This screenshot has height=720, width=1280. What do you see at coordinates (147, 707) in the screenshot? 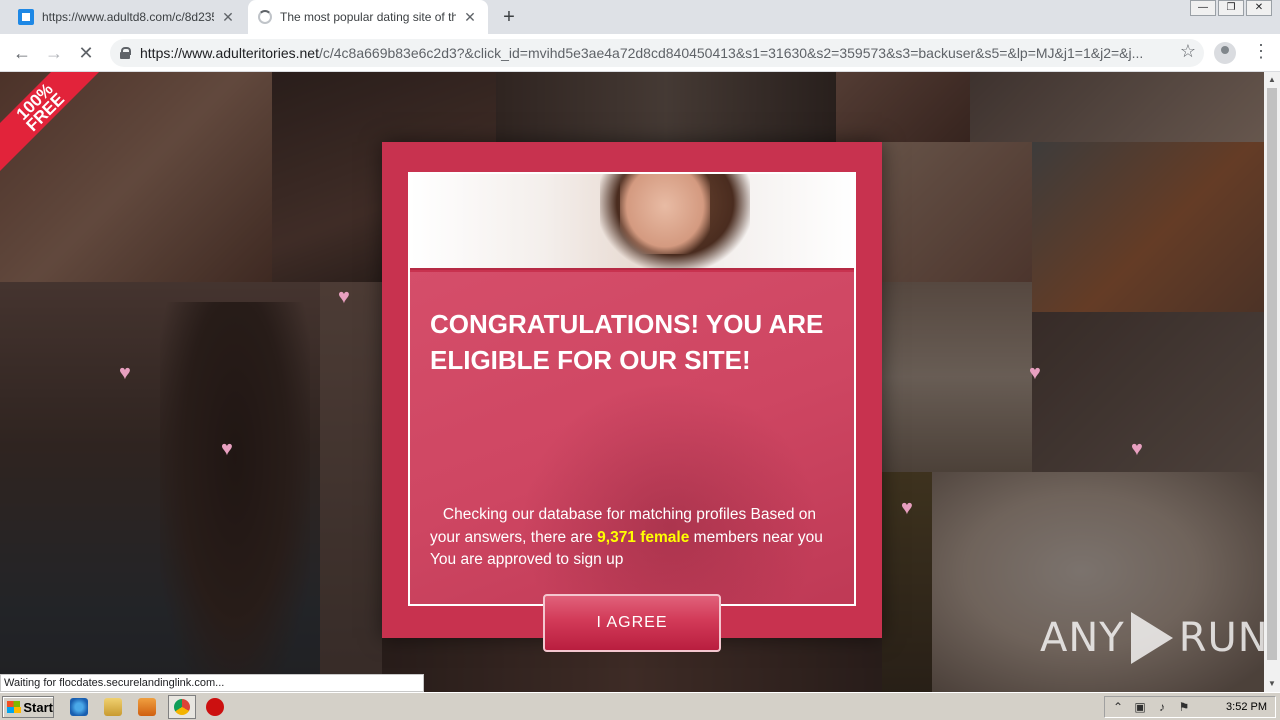
I see `media-player-icon` at bounding box center [147, 707].